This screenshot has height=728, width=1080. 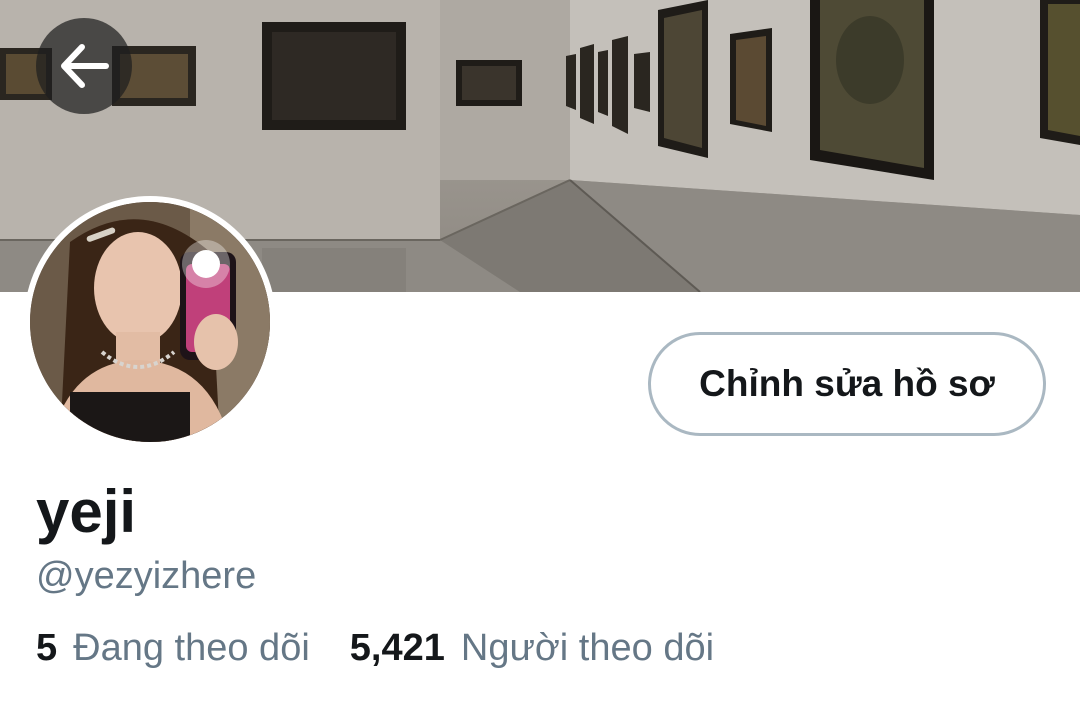 I want to click on profile-stats: 5 Đang theo dõi 5,421 Người theo dõi, so click(x=375, y=648).